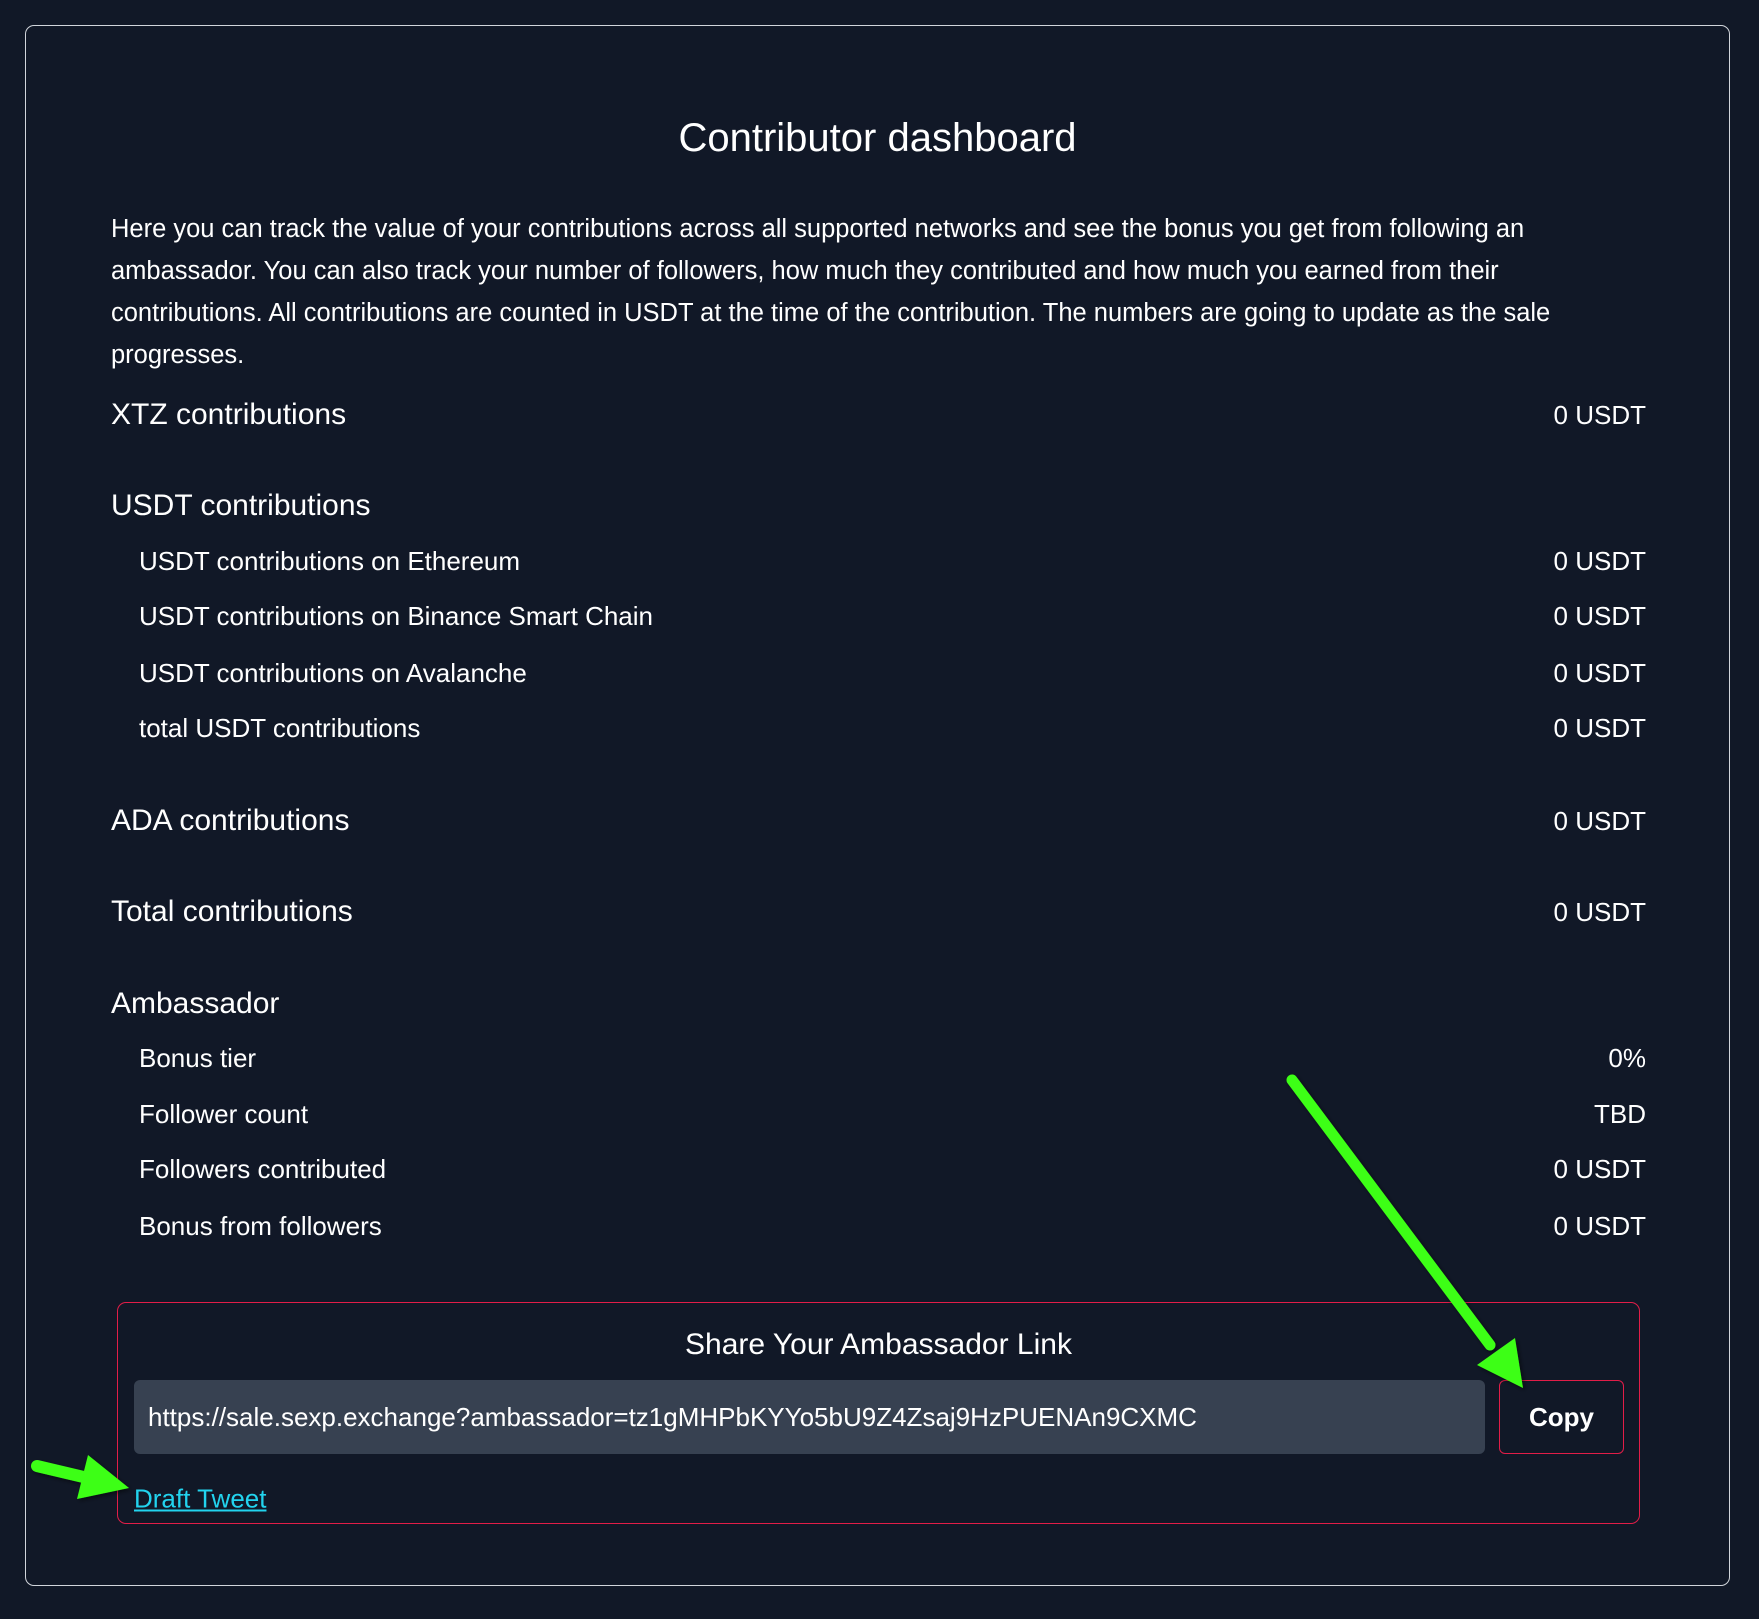 The width and height of the screenshot is (1759, 1619). Describe the element at coordinates (198, 1057) in the screenshot. I see `bonus-tier-label: Bonus tier` at that location.